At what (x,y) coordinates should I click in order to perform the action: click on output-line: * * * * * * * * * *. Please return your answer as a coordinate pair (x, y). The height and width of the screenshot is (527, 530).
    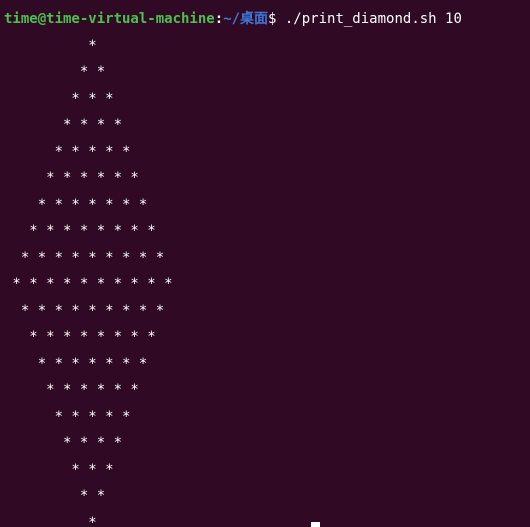
    Looking at the image, I should click on (88, 284).